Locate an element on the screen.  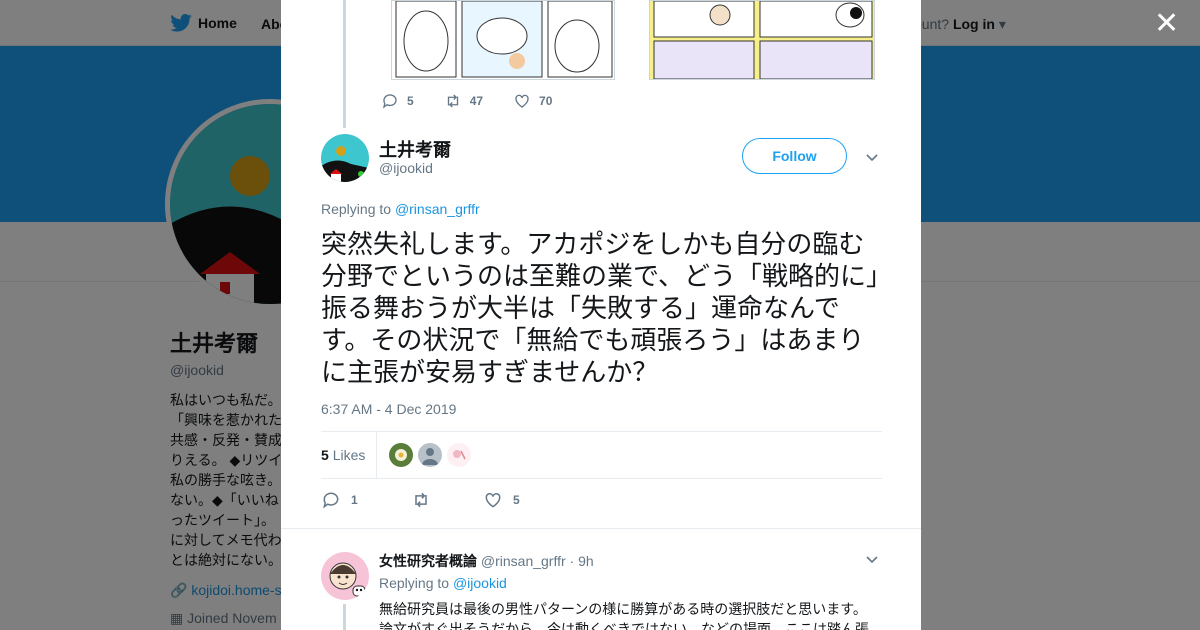
like-count: 5 is located at coordinates (516, 500).